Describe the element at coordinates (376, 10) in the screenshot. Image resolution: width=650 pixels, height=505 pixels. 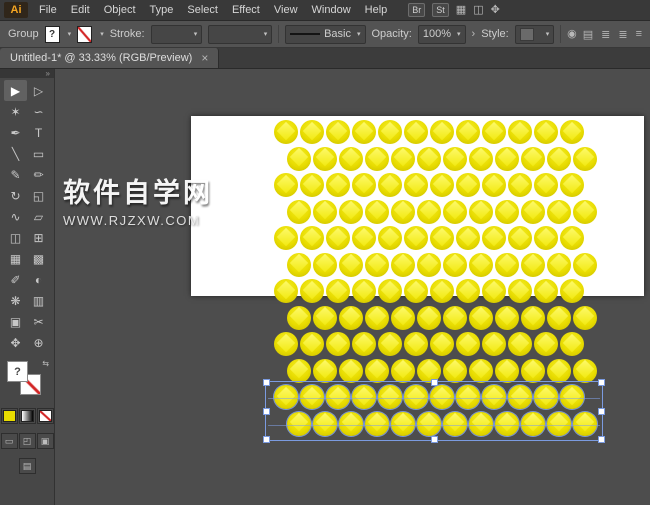
I see `menu-help: Help` at that location.